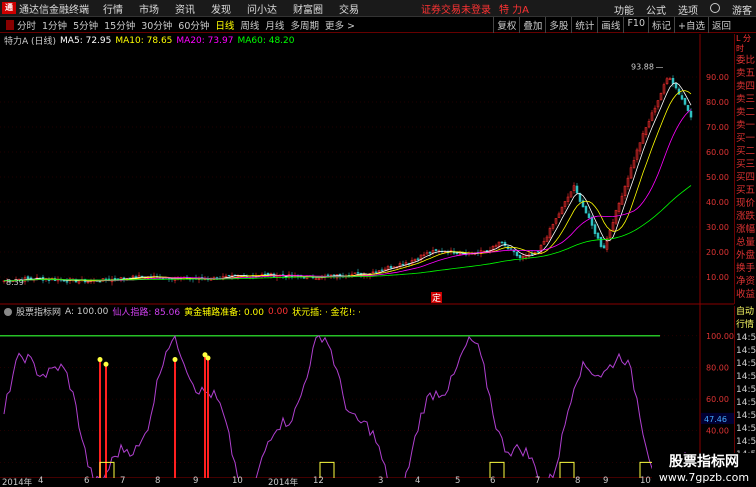  I want to click on app-name: 通达信金融终端, so click(54, 10).